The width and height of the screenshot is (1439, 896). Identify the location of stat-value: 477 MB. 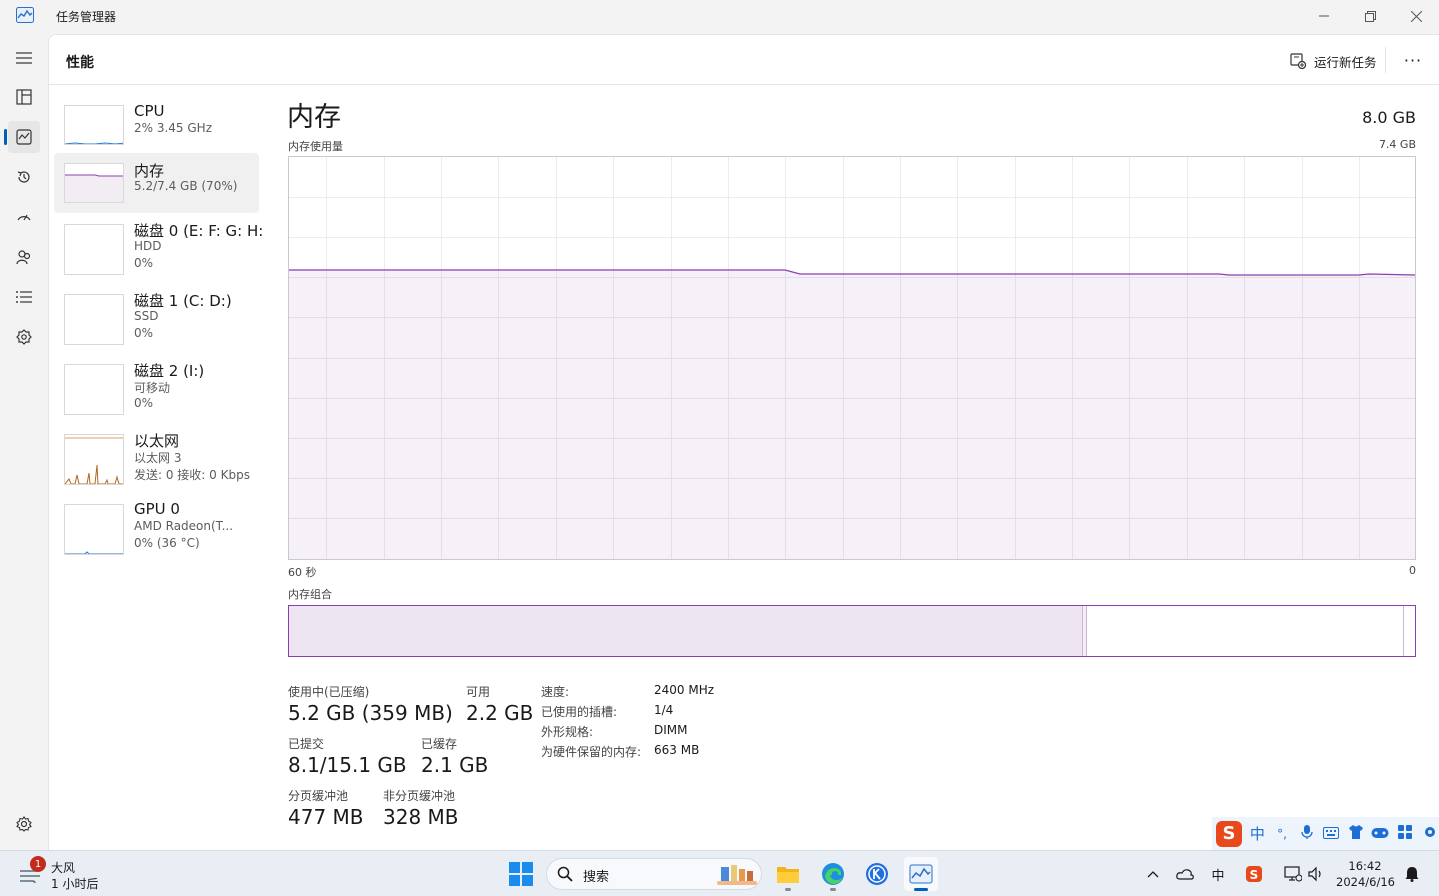
(326, 817).